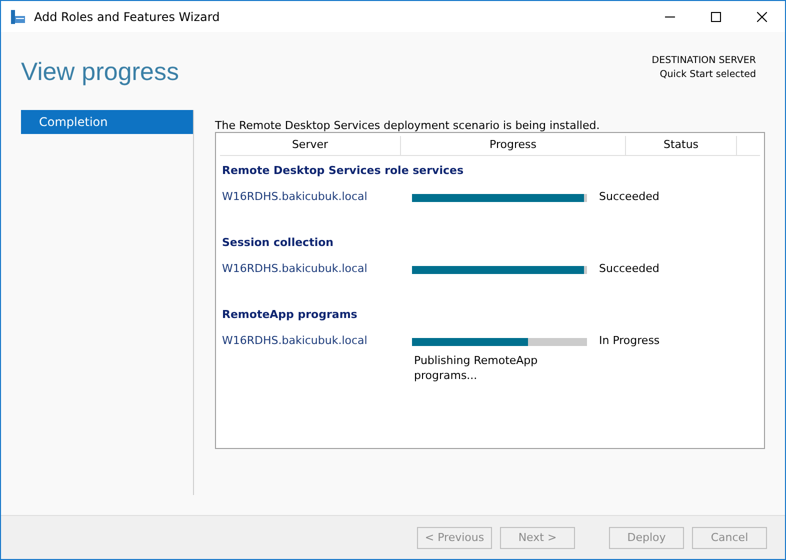 Image resolution: width=786 pixels, height=560 pixels. What do you see at coordinates (310, 145) in the screenshot?
I see `column-header: Server` at bounding box center [310, 145].